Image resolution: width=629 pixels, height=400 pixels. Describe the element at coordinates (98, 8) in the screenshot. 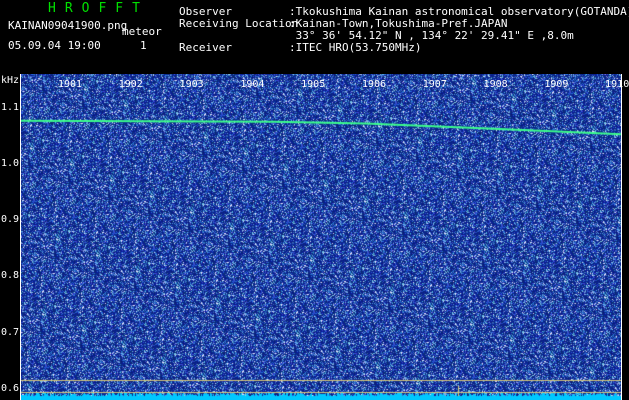

I see `app-title: HROFFT` at that location.